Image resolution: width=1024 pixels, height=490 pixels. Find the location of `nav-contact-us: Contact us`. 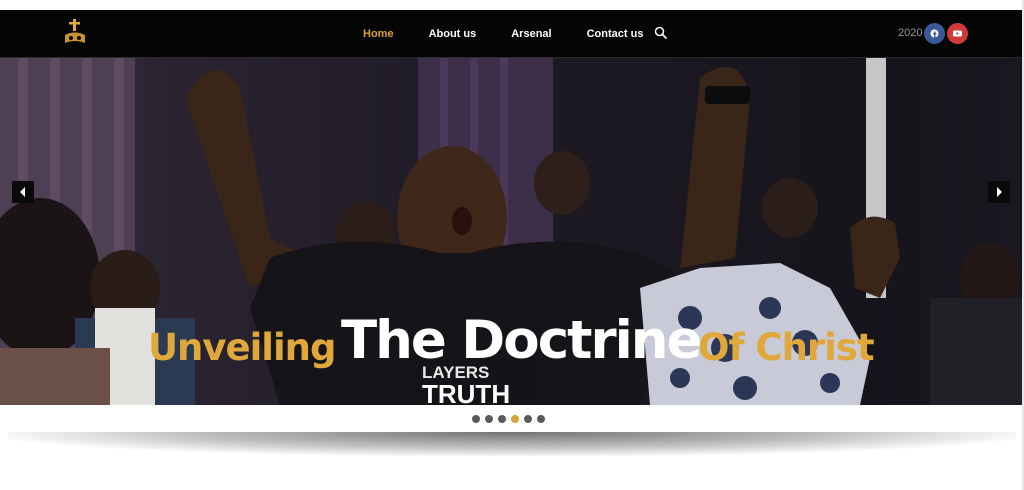

nav-contact-us: Contact us is located at coordinates (615, 34).